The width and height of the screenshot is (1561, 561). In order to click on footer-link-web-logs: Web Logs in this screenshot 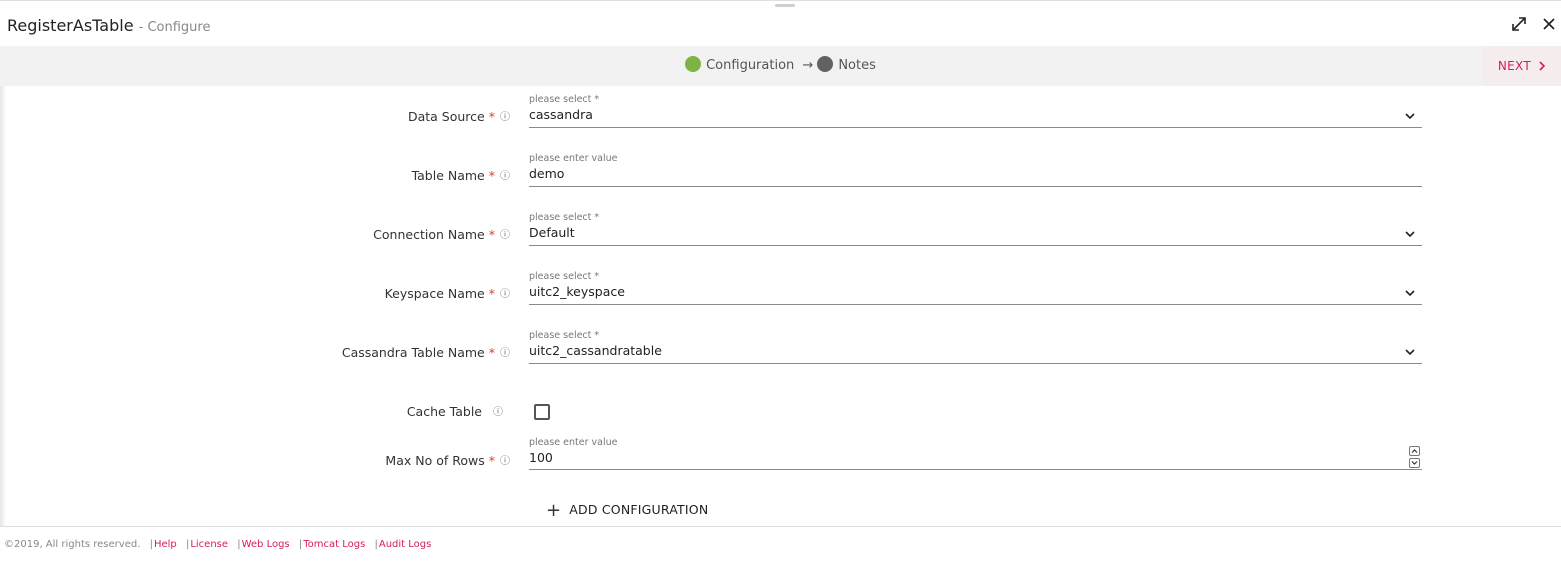, I will do `click(266, 544)`.